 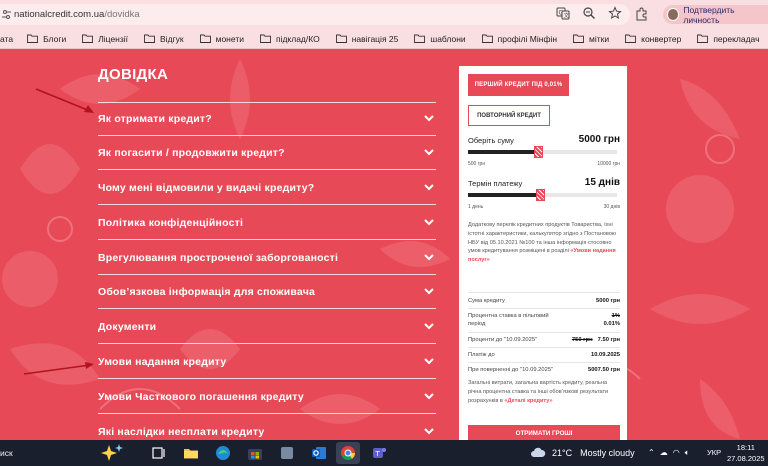 What do you see at coordinates (133, 74) in the screenshot?
I see `page-title: ДОВІДКА` at bounding box center [133, 74].